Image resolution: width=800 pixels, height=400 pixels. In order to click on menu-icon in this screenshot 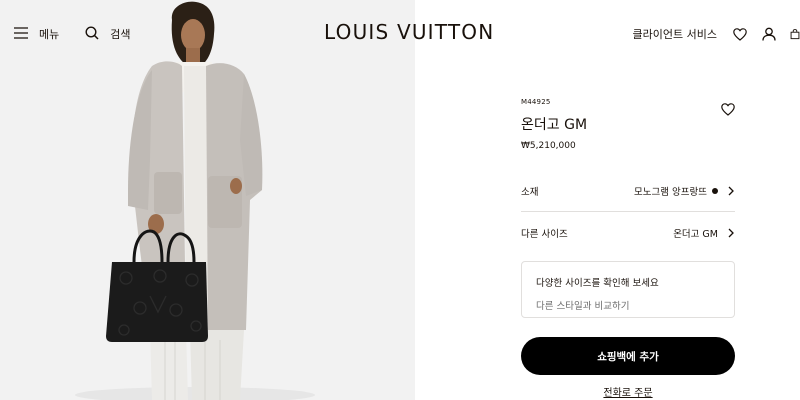, I will do `click(21, 34)`.